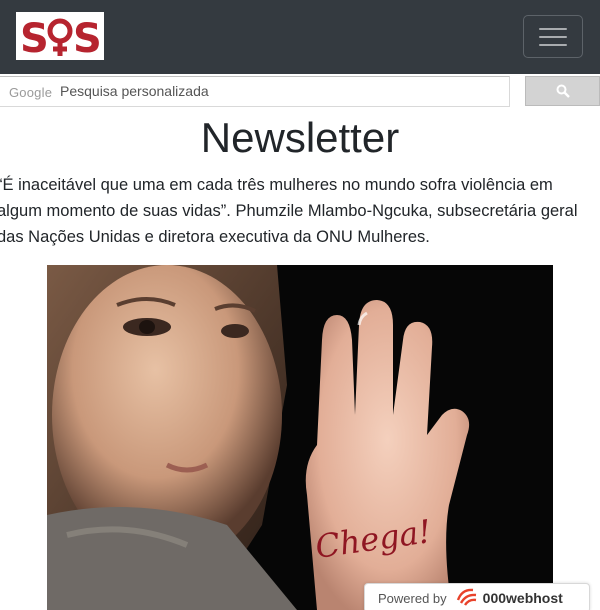 The width and height of the screenshot is (600, 610). I want to click on google-custom-search: Google Pesquisa personalizada, so click(300, 92).